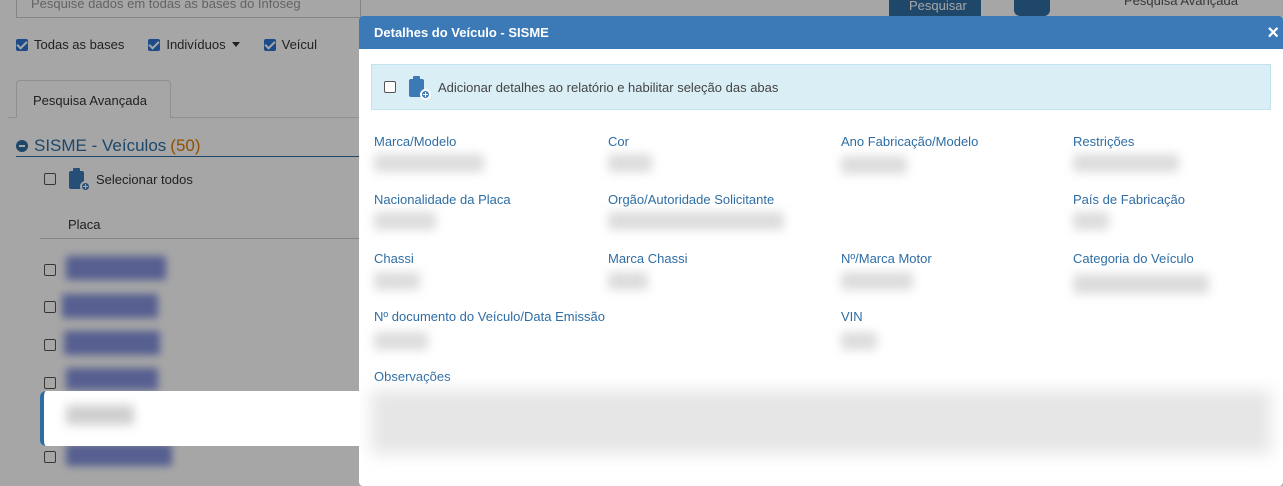 This screenshot has height=486, width=1283. What do you see at coordinates (390, 87) in the screenshot?
I see `add-details-checkbox` at bounding box center [390, 87].